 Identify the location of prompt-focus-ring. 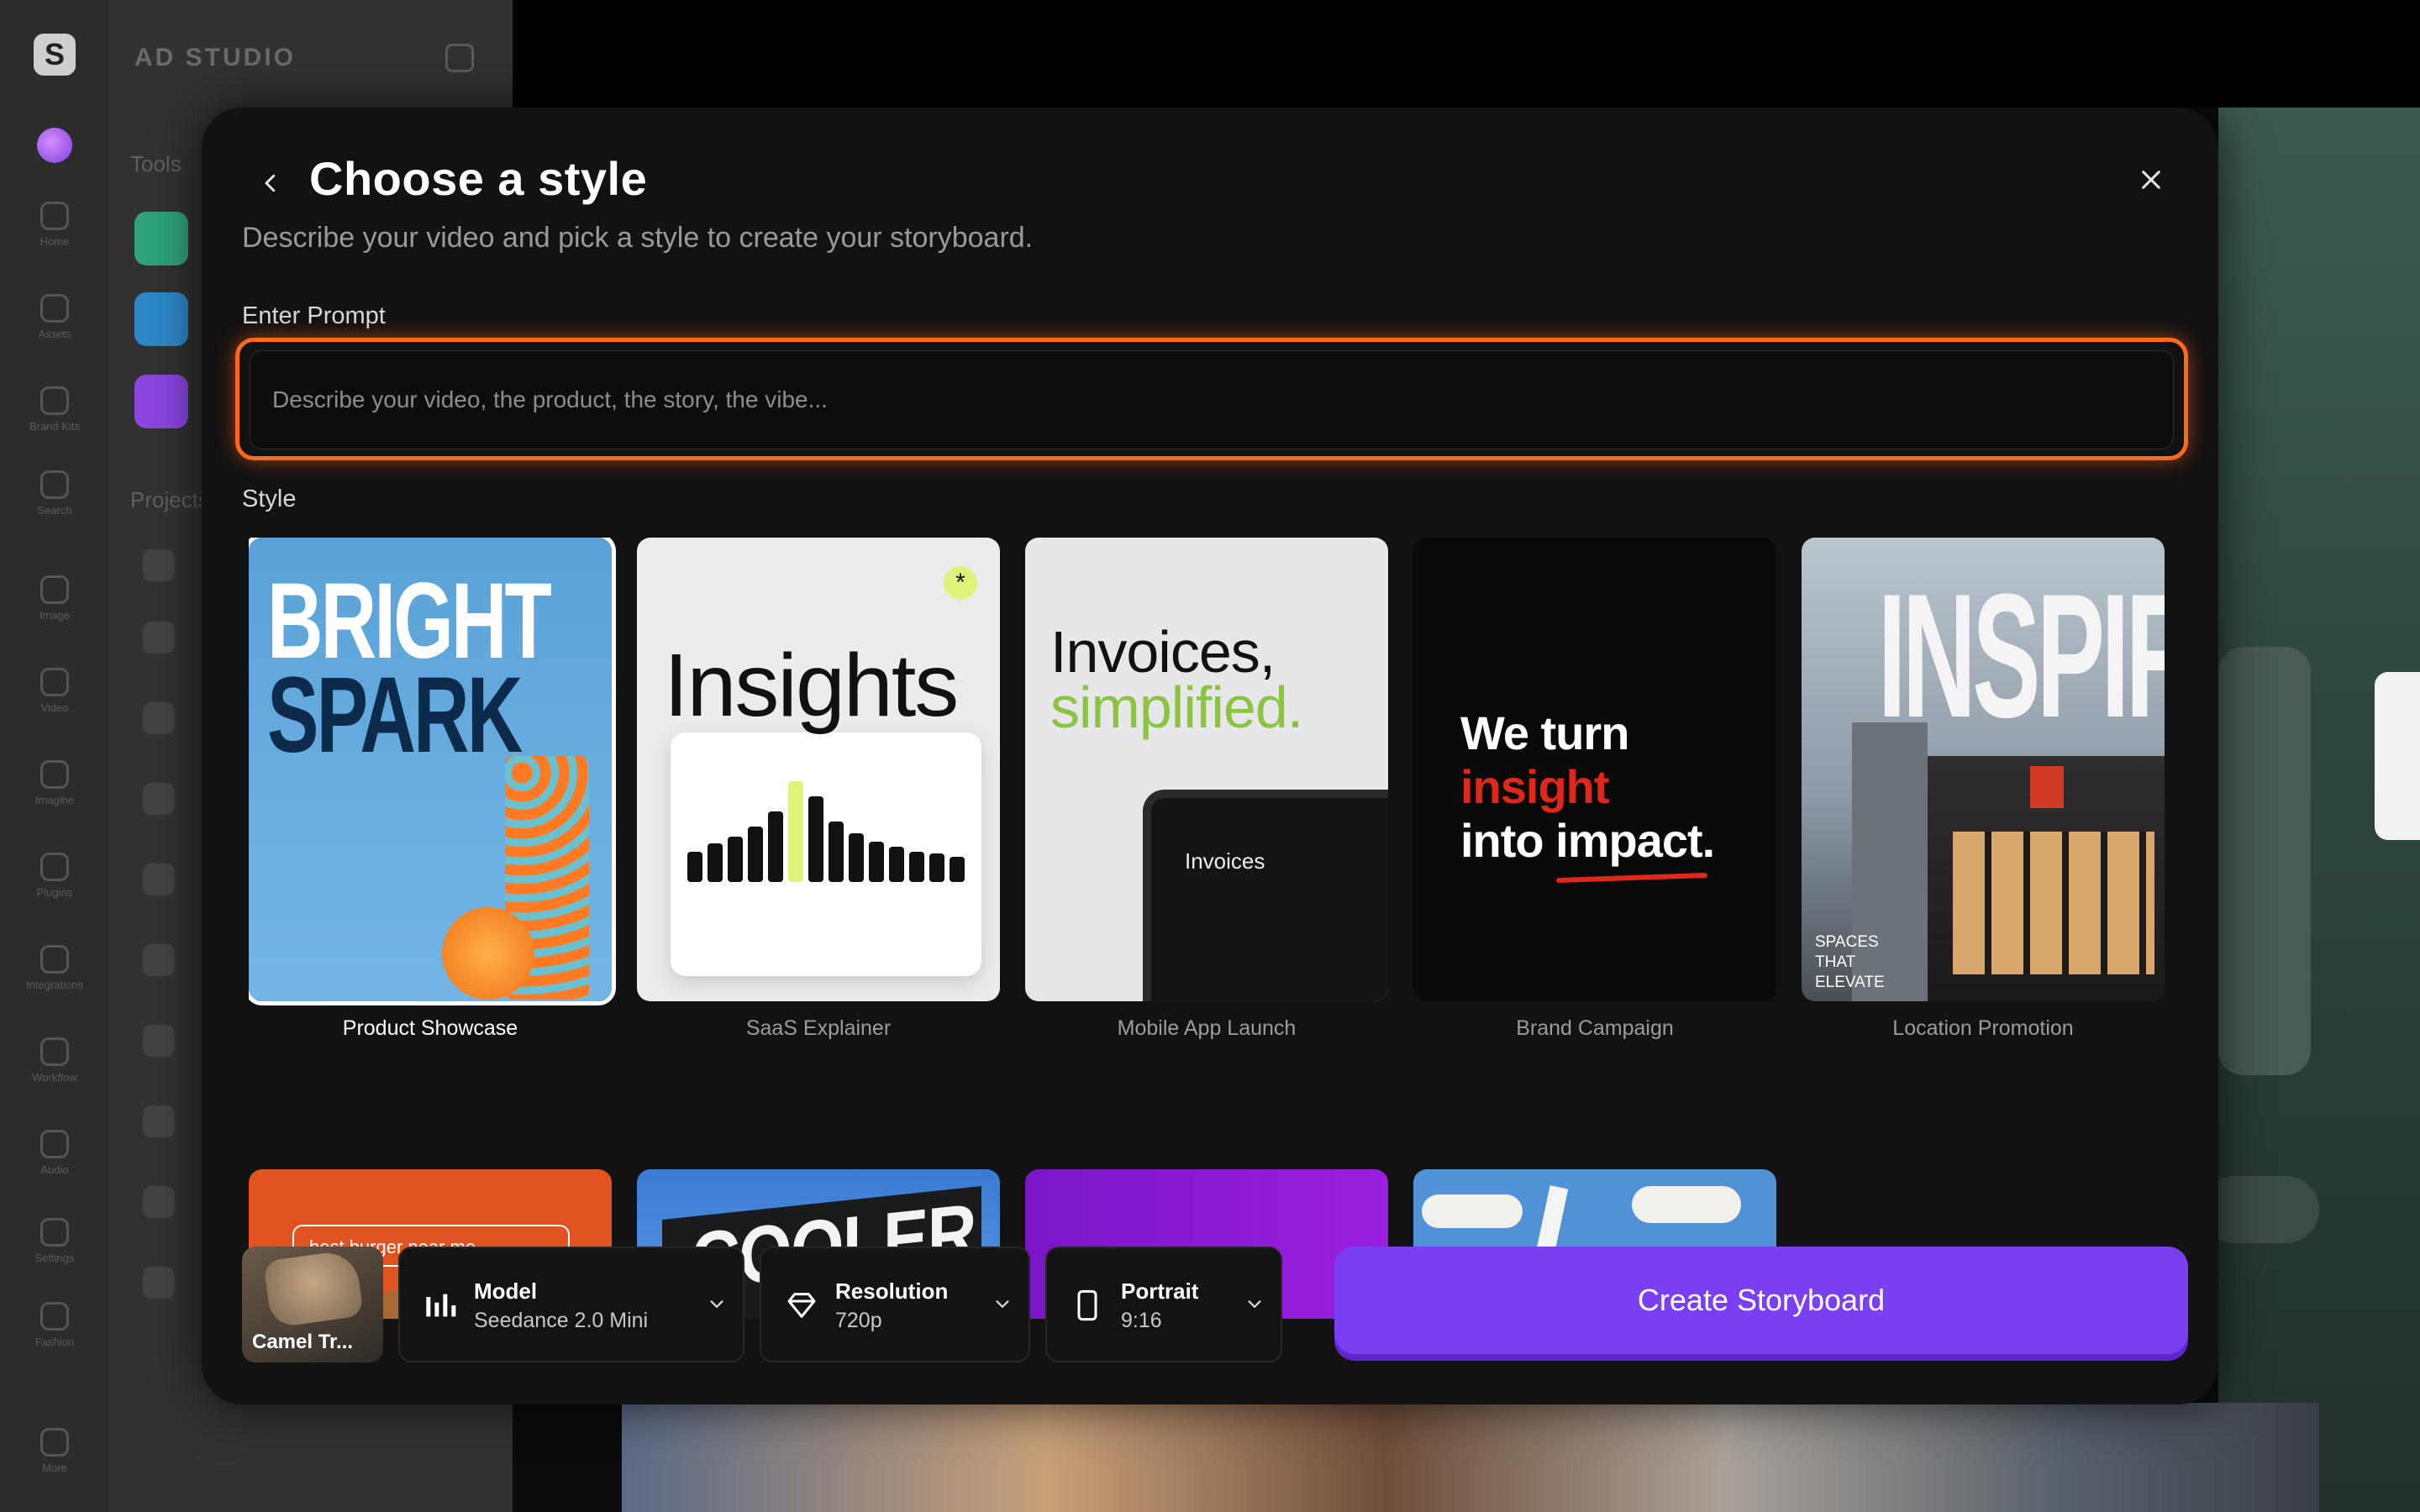
(1211, 399).